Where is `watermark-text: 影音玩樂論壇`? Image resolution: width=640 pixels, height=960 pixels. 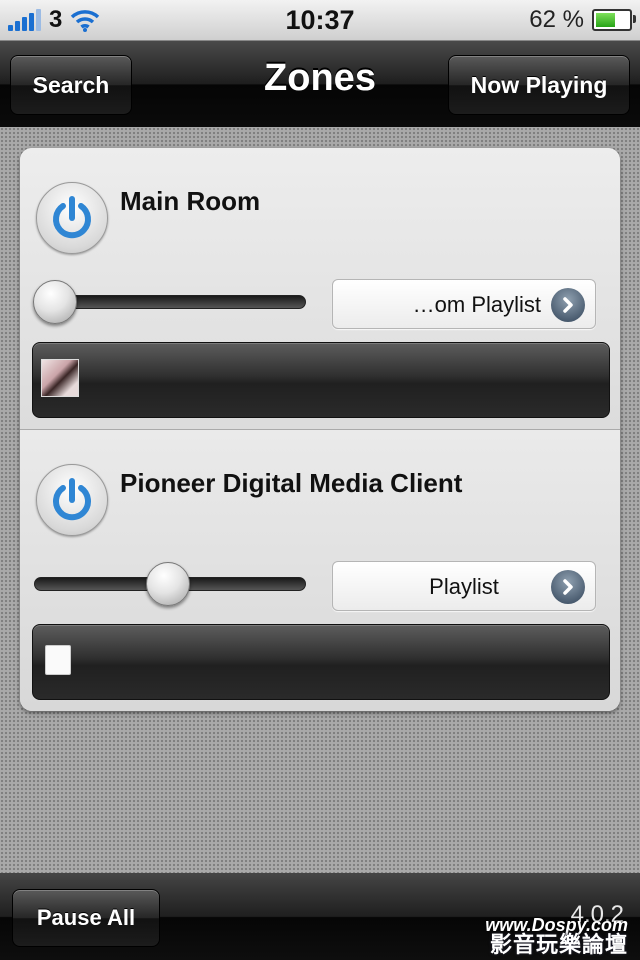
watermark-text: 影音玩樂論壇 is located at coordinates (558, 944).